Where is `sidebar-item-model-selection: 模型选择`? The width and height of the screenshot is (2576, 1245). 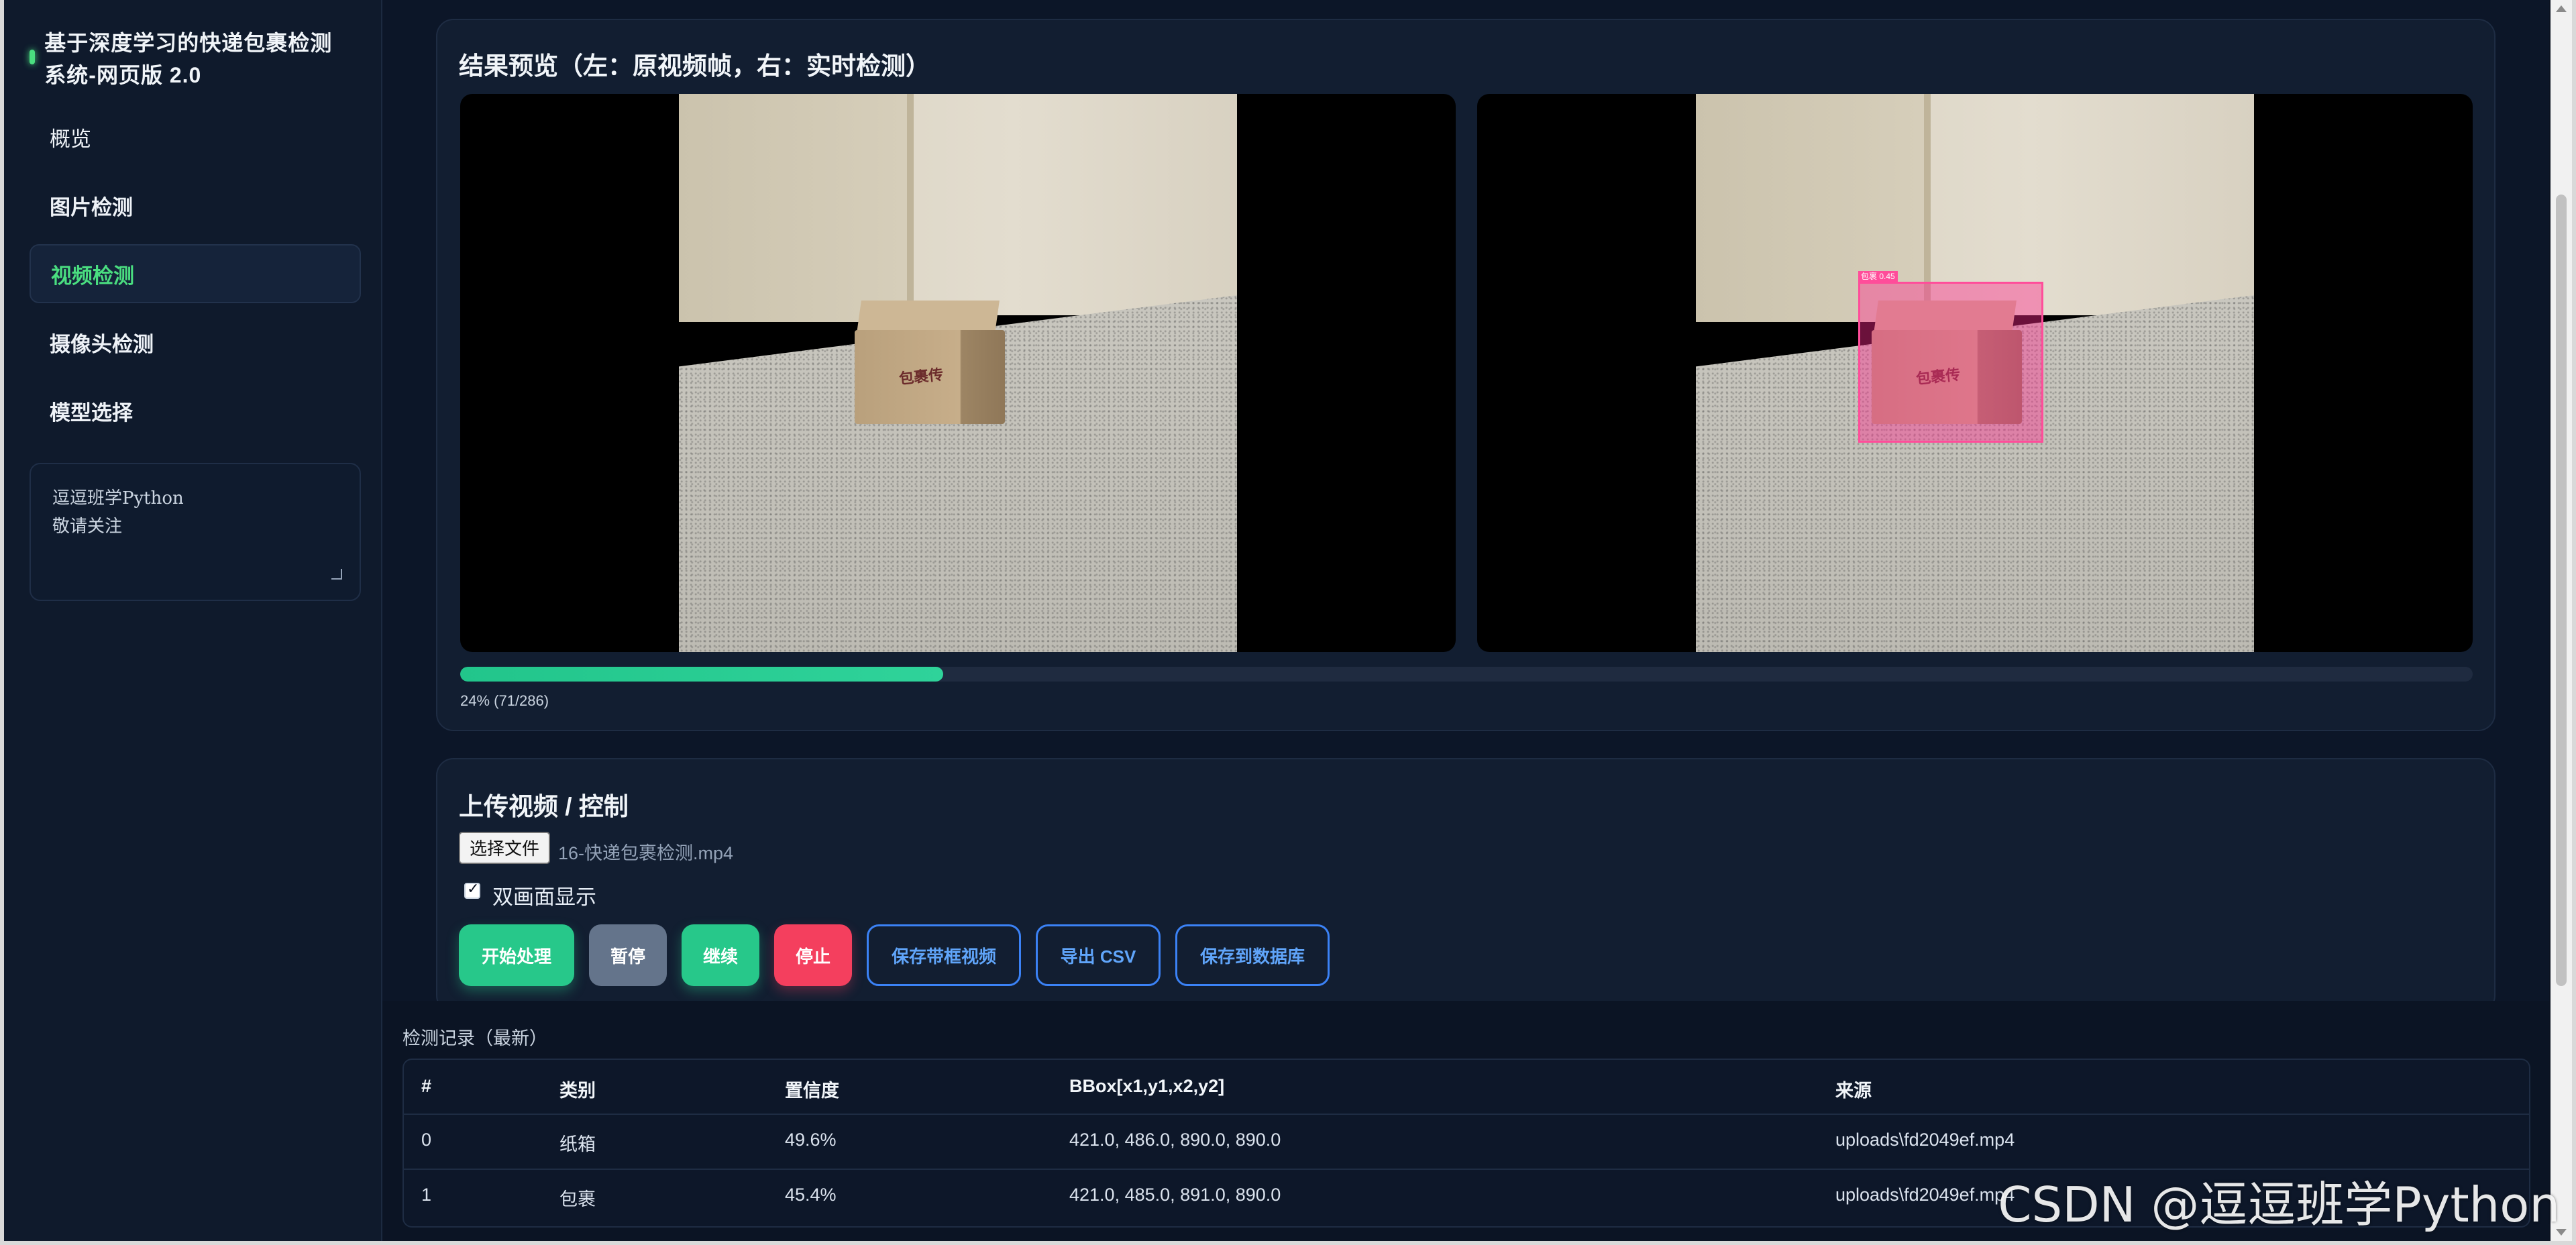 sidebar-item-model-selection: 模型选择 is located at coordinates (195, 410).